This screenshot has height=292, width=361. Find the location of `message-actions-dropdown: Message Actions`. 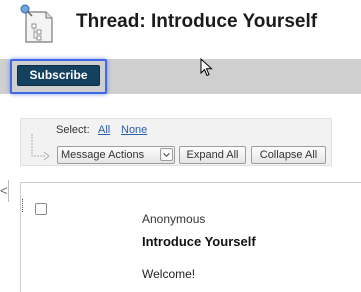

message-actions-dropdown: Message Actions is located at coordinates (116, 155).